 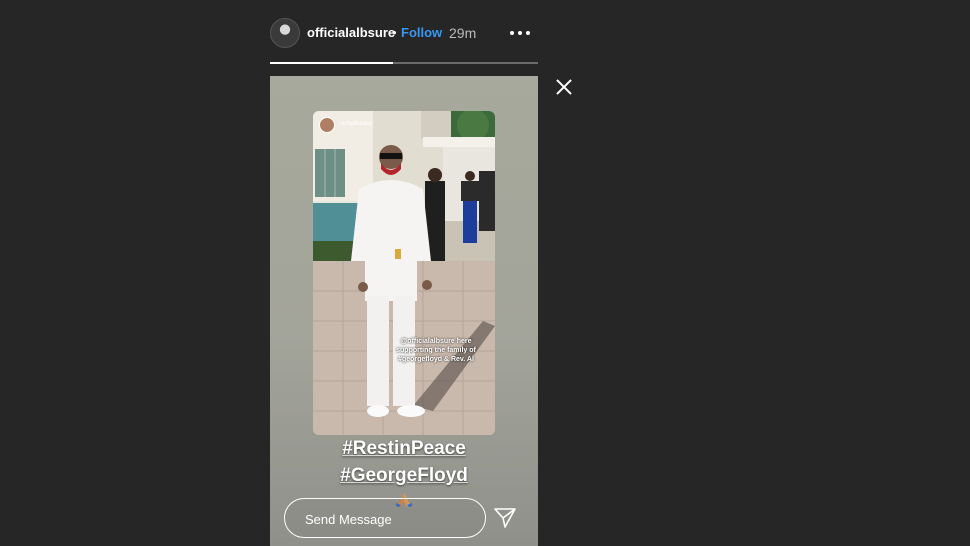 What do you see at coordinates (351, 32) in the screenshot?
I see `username: officialalbsure` at bounding box center [351, 32].